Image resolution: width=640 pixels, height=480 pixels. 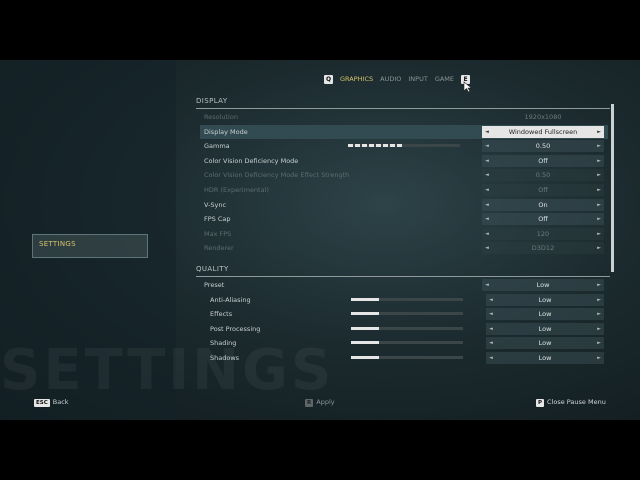 What do you see at coordinates (212, 269) in the screenshot?
I see `section-title-quality: QUALITY` at bounding box center [212, 269].